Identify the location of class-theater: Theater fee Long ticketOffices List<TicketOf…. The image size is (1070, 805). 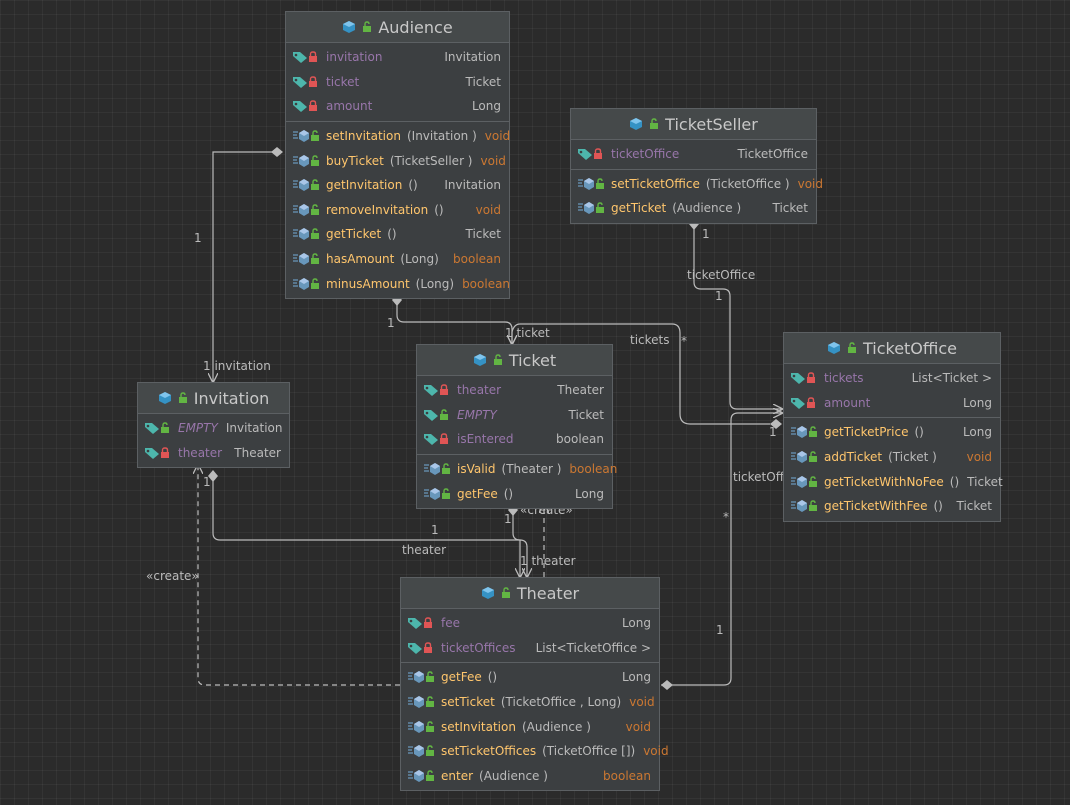
(534, 684).